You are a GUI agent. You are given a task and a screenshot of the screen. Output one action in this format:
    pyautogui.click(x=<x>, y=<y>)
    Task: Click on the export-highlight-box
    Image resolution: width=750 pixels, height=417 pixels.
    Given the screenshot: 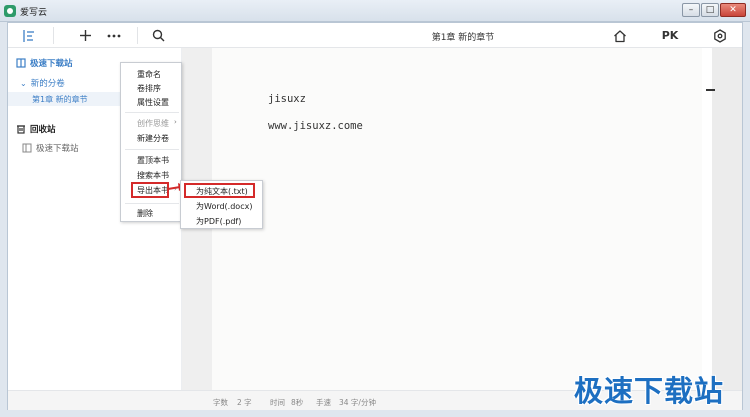 What is the action you would take?
    pyautogui.click(x=150, y=190)
    